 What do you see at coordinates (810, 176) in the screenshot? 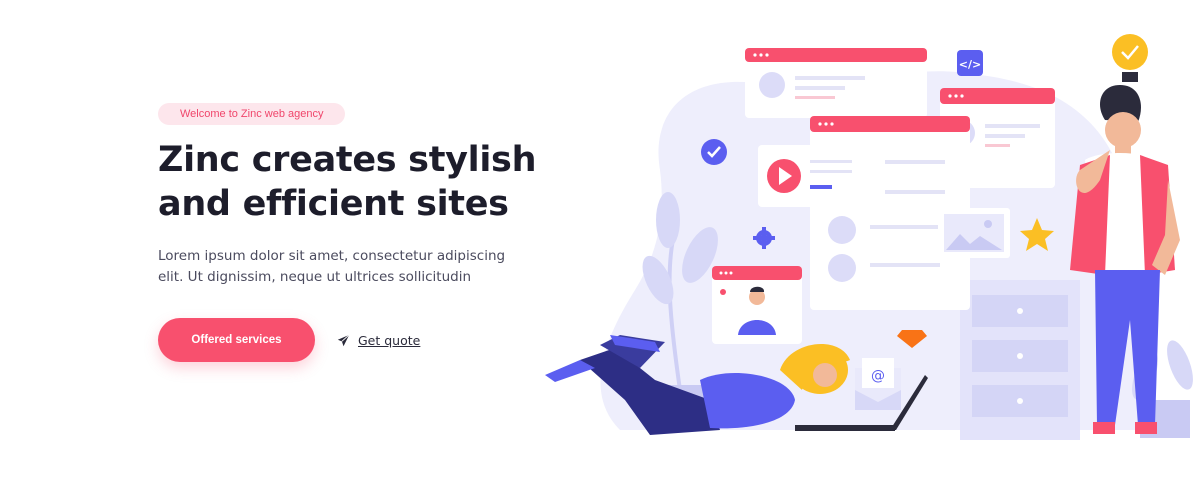
I see `video-card` at bounding box center [810, 176].